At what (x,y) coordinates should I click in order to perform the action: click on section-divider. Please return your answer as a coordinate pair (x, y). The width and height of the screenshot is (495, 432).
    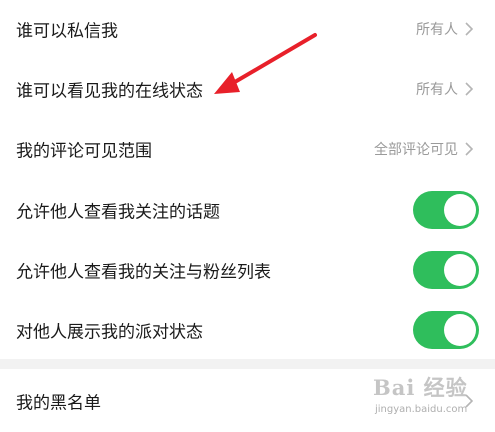
    Looking at the image, I should click on (247, 364).